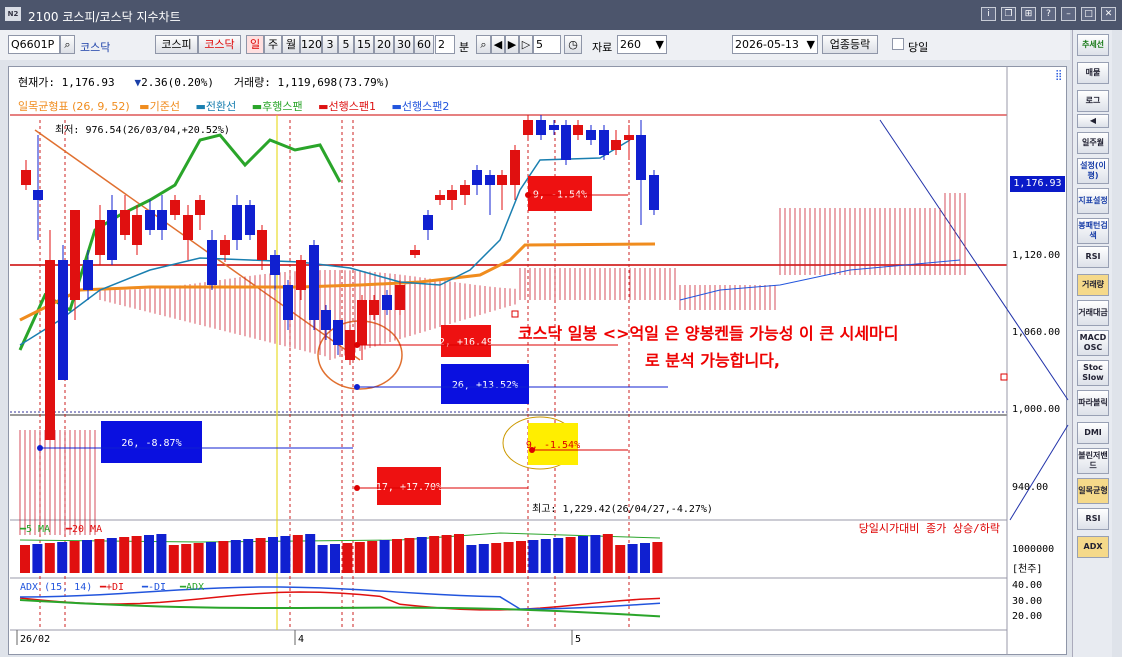 Image resolution: width=1122 pixels, height=657 pixels. What do you see at coordinates (425, 106) in the screenshot?
I see `legend-item-span2: 선행스팬2` at bounding box center [425, 106].